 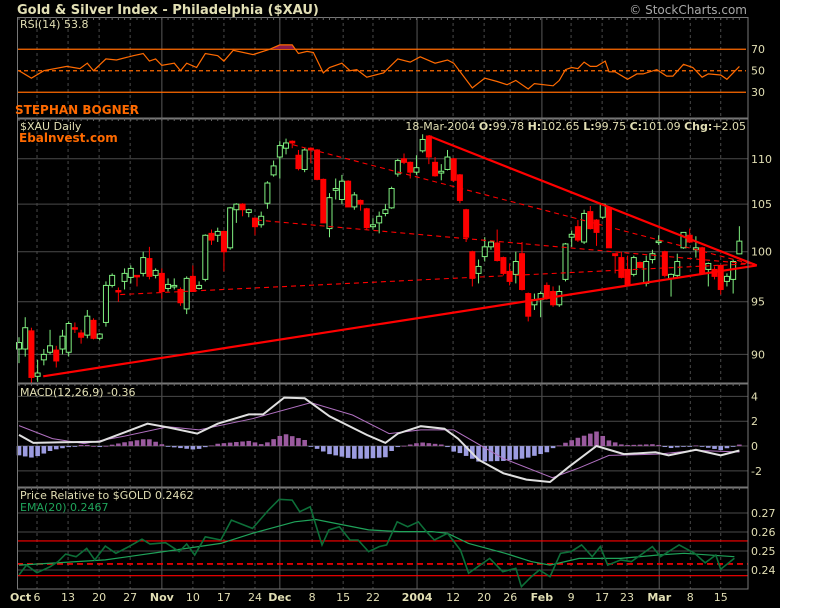 What do you see at coordinates (588, 126) in the screenshot?
I see `low-key: L:` at bounding box center [588, 126].